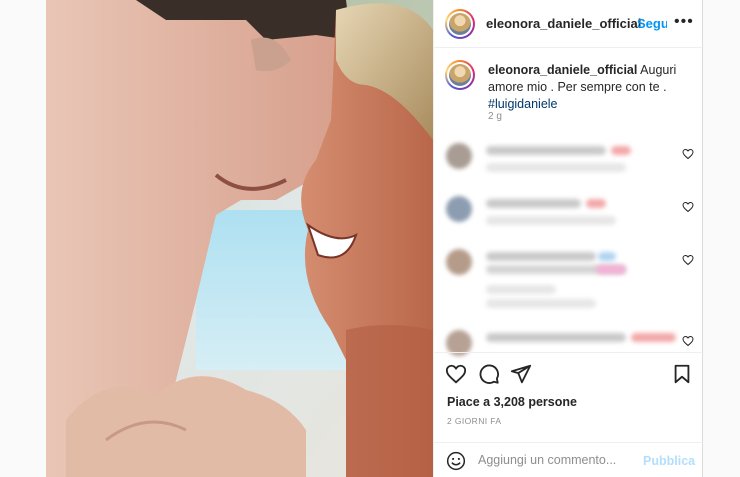 The height and width of the screenshot is (477, 740). I want to click on author-avatar, so click(460, 24).